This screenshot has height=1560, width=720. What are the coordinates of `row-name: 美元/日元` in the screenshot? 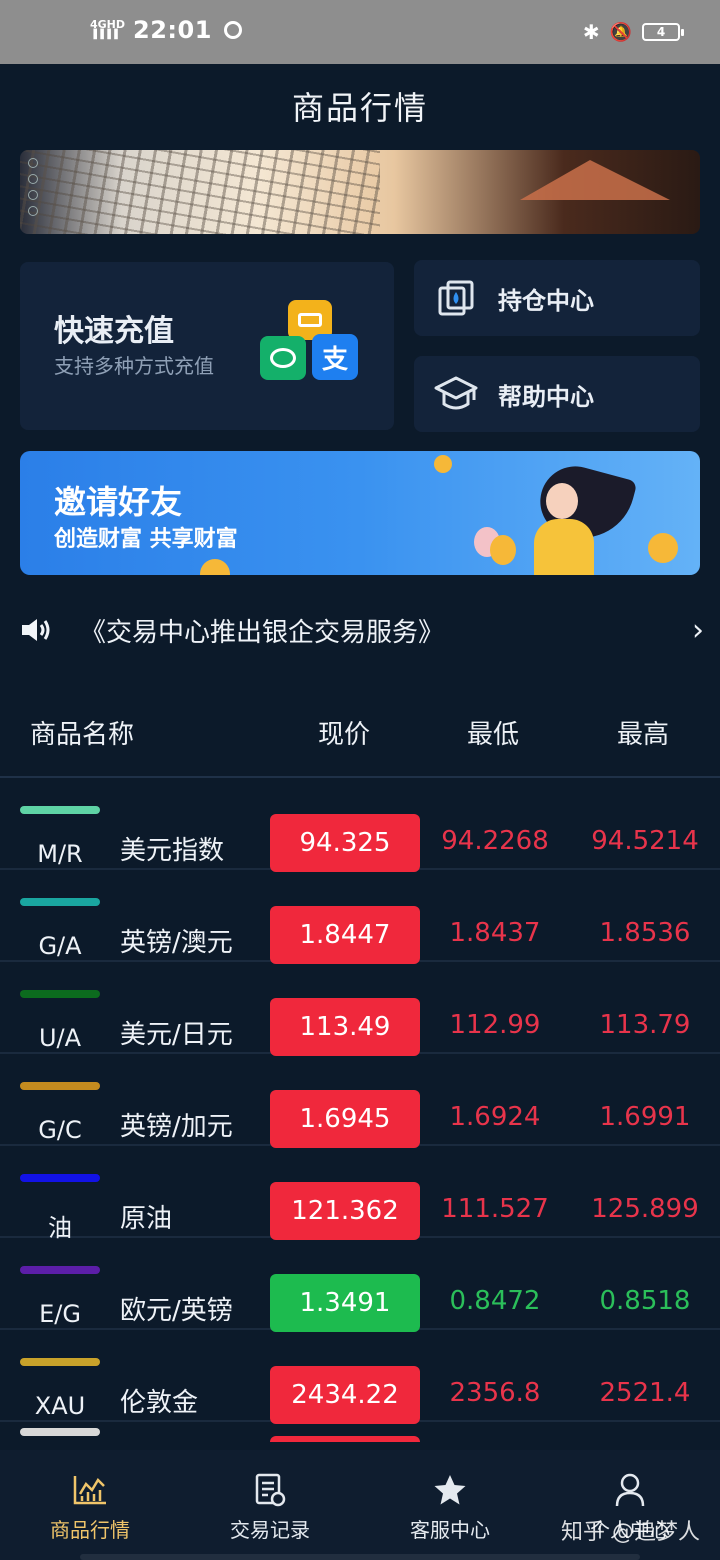 It's located at (176, 1035).